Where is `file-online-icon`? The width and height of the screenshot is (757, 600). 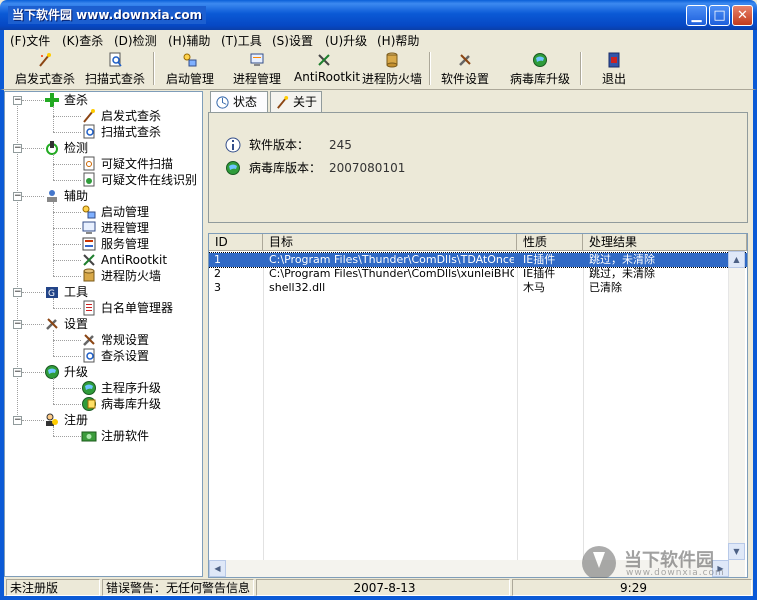
file-online-icon is located at coordinates (89, 179).